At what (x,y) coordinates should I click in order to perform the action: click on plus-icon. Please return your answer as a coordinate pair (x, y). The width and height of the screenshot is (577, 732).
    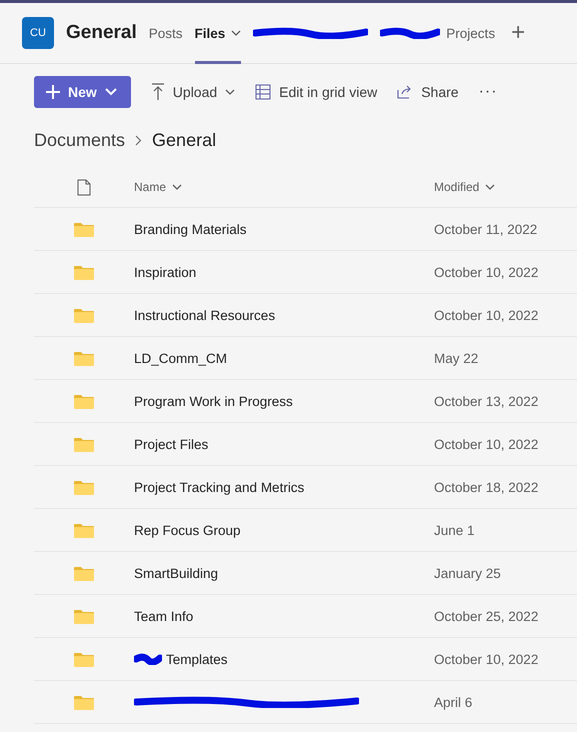
    Looking at the image, I should click on (53, 92).